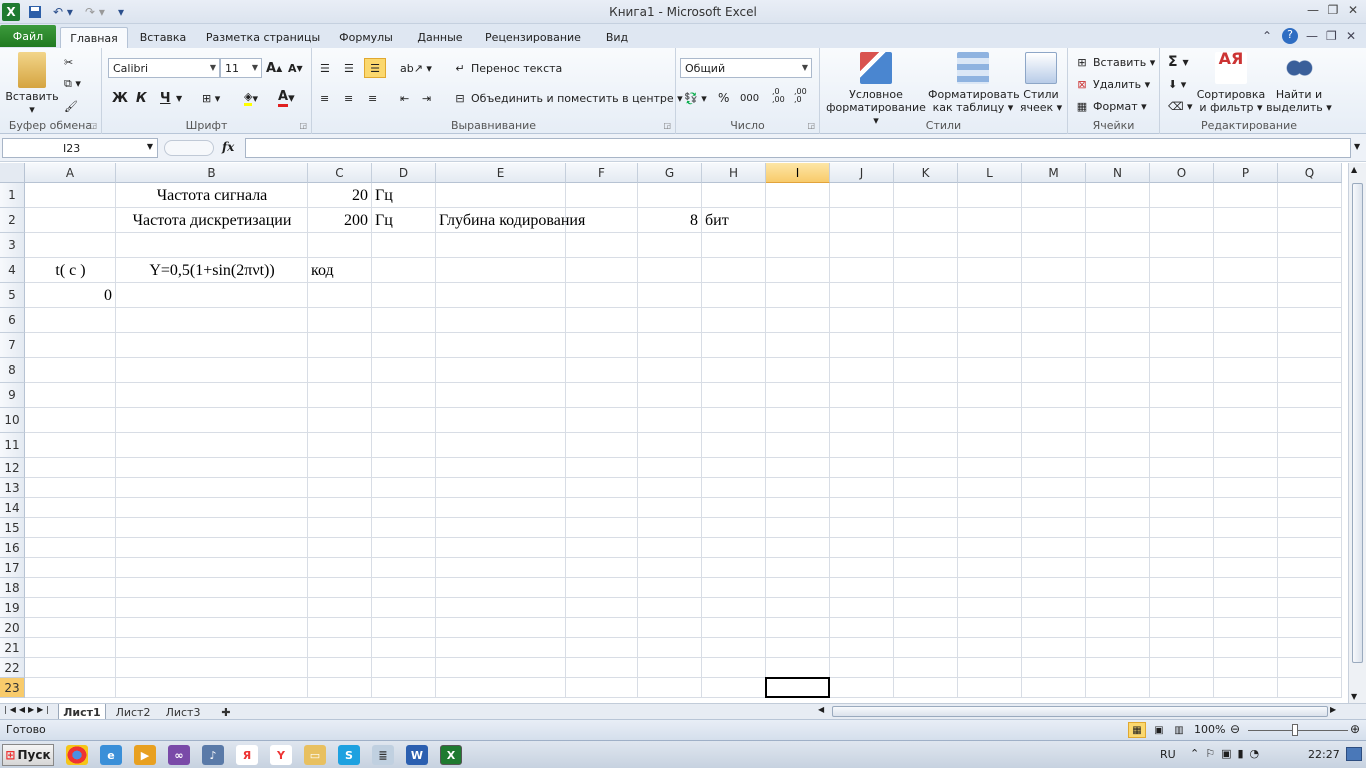  What do you see at coordinates (179, 755) in the screenshot?
I see `visual-studio-icon: ∞` at bounding box center [179, 755].